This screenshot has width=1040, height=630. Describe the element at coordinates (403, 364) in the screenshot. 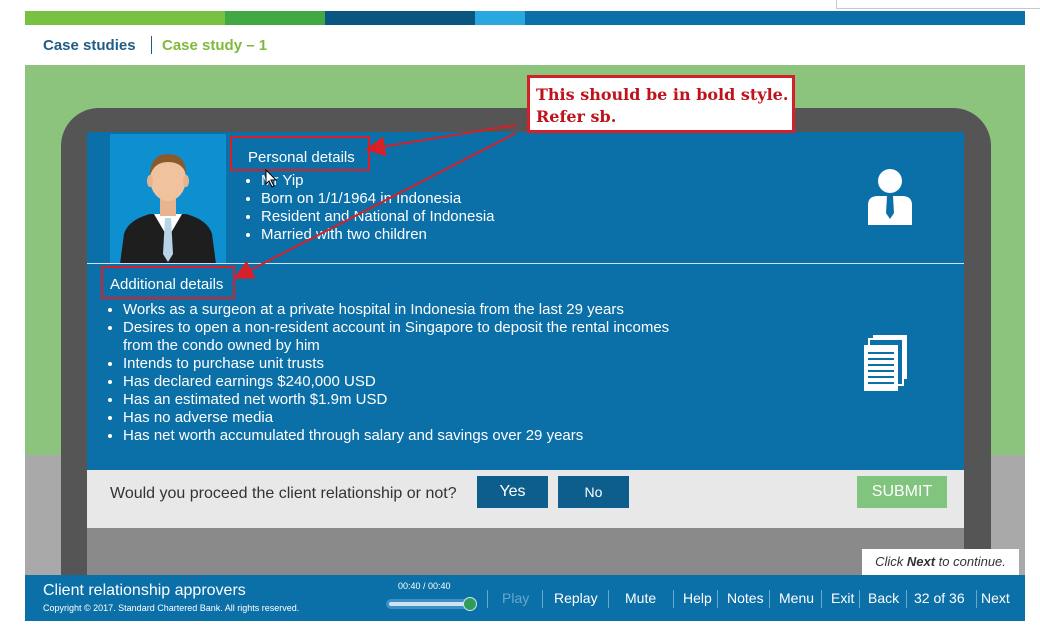

I see `list-item: Intends to purchase unit trusts` at that location.